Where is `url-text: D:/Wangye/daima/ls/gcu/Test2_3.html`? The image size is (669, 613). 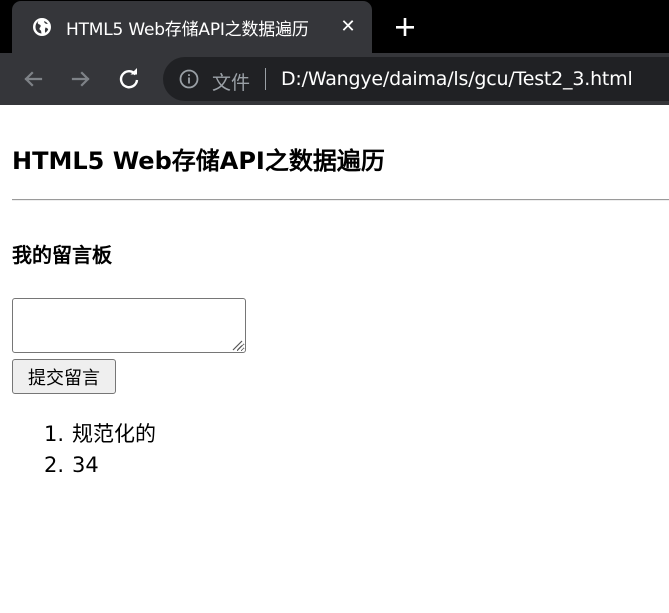
url-text: D:/Wangye/daima/ls/gcu/Test2_3.html is located at coordinates (457, 79).